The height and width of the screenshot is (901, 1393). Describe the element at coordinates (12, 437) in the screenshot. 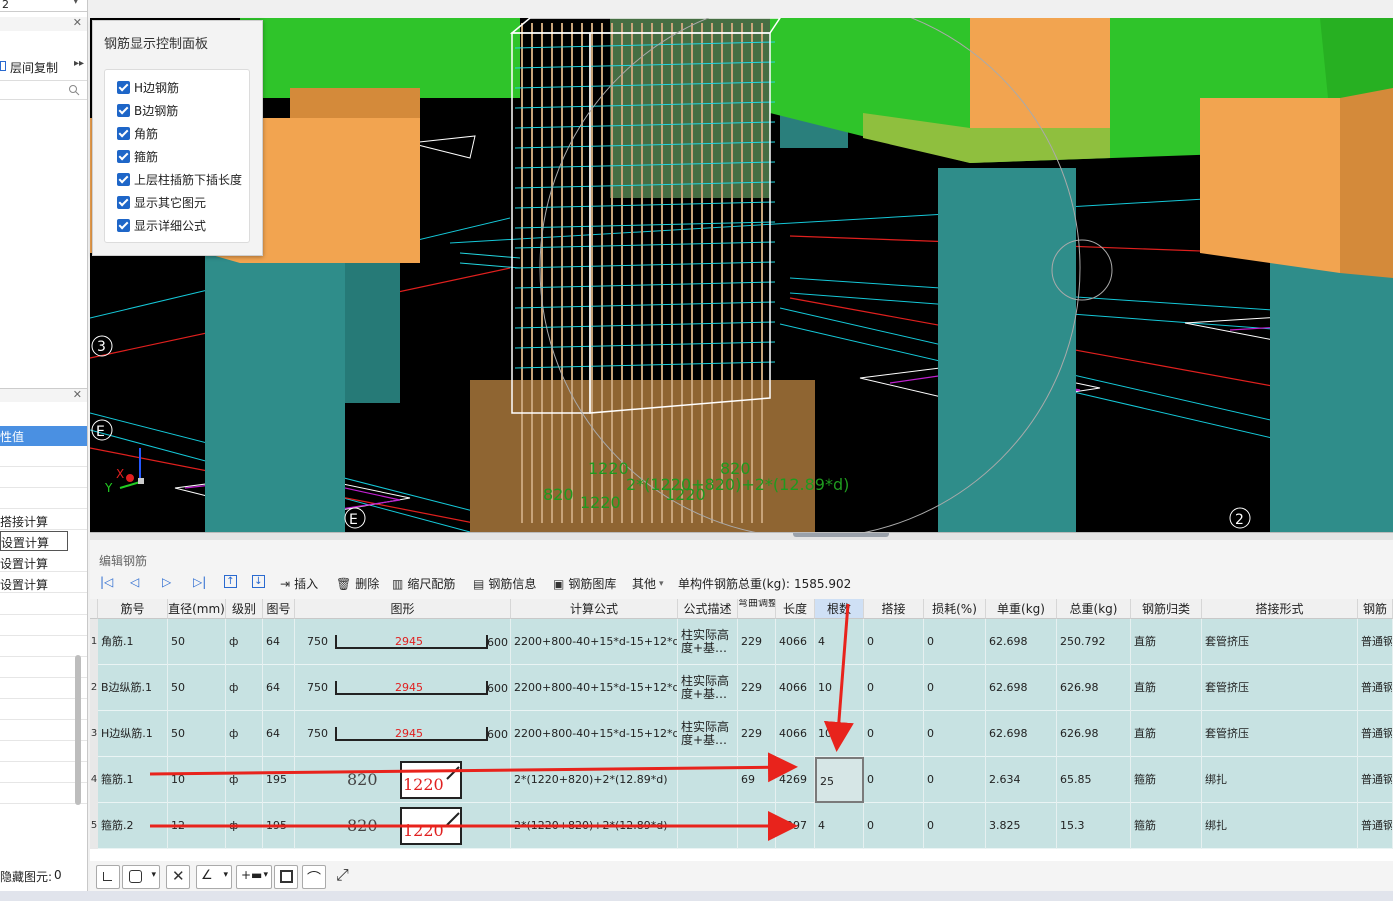

I see `prop-header-label: 性值` at that location.